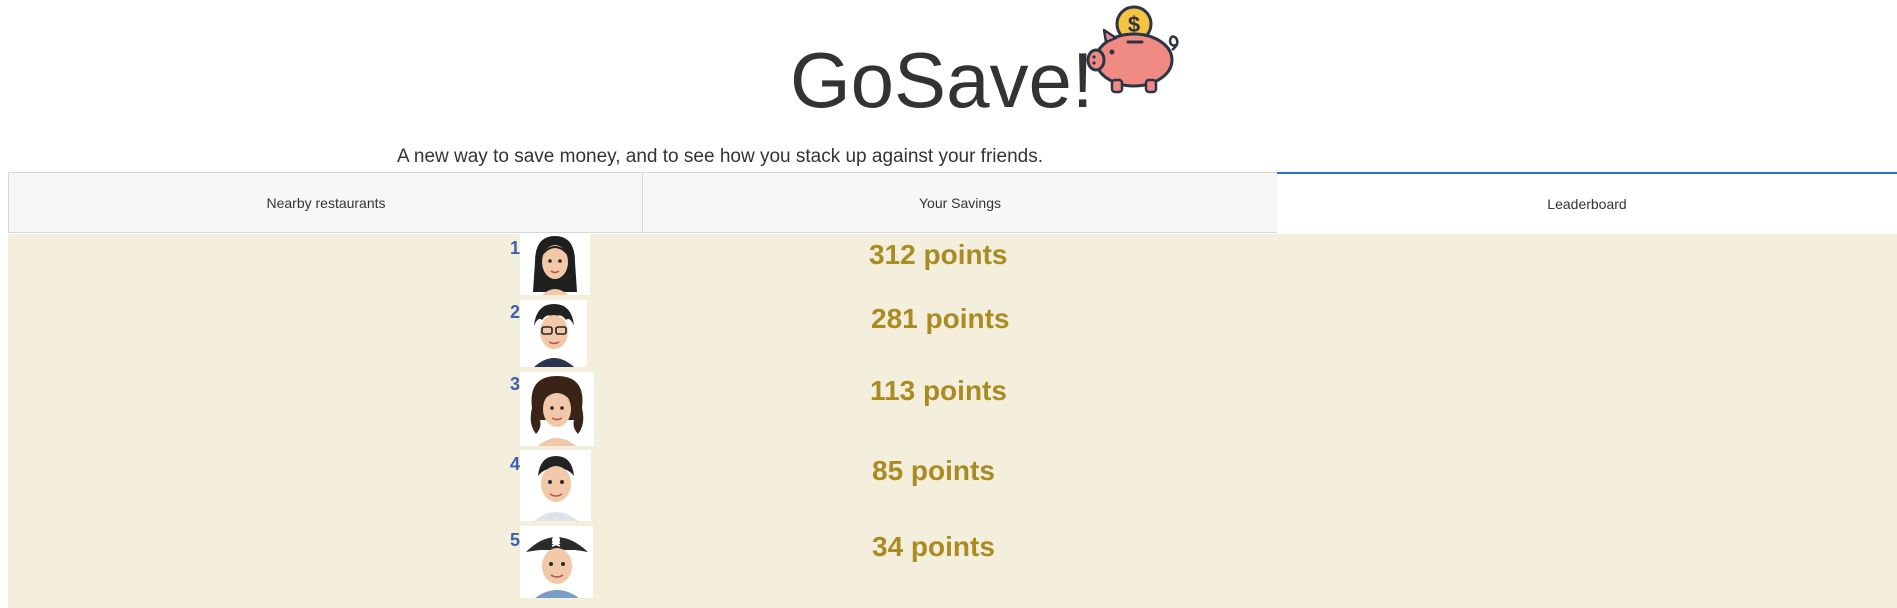  I want to click on points-value: 85 points, so click(933, 470).